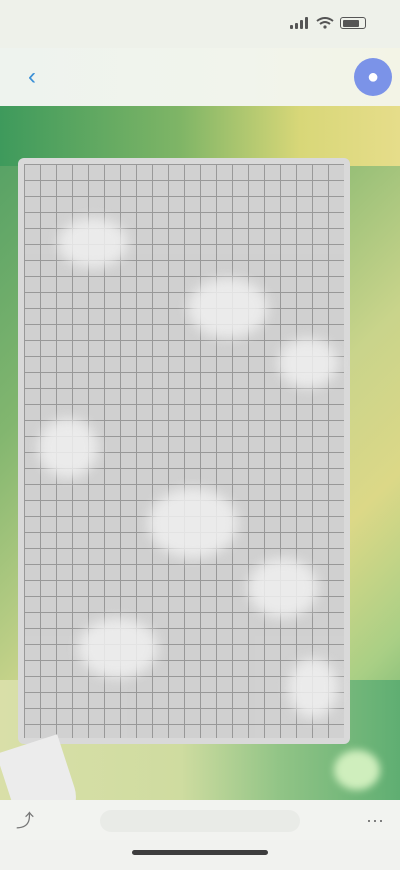 Image resolution: width=400 pixels, height=870 pixels. Describe the element at coordinates (357, 770) in the screenshot. I see `corner-glow` at that location.